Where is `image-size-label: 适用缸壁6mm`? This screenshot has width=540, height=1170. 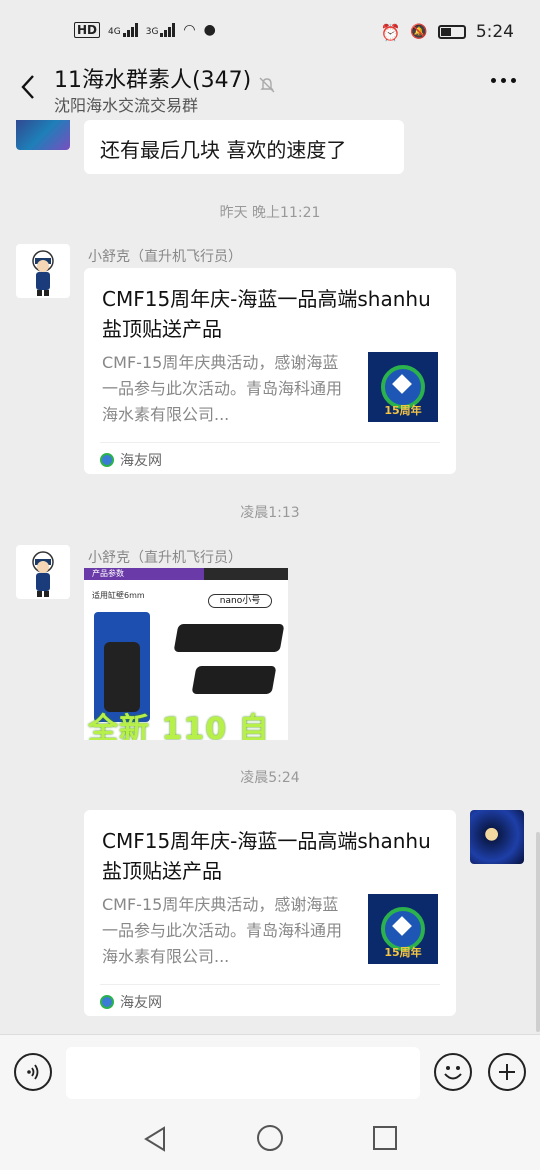 image-size-label: 适用缸壁6mm is located at coordinates (118, 595).